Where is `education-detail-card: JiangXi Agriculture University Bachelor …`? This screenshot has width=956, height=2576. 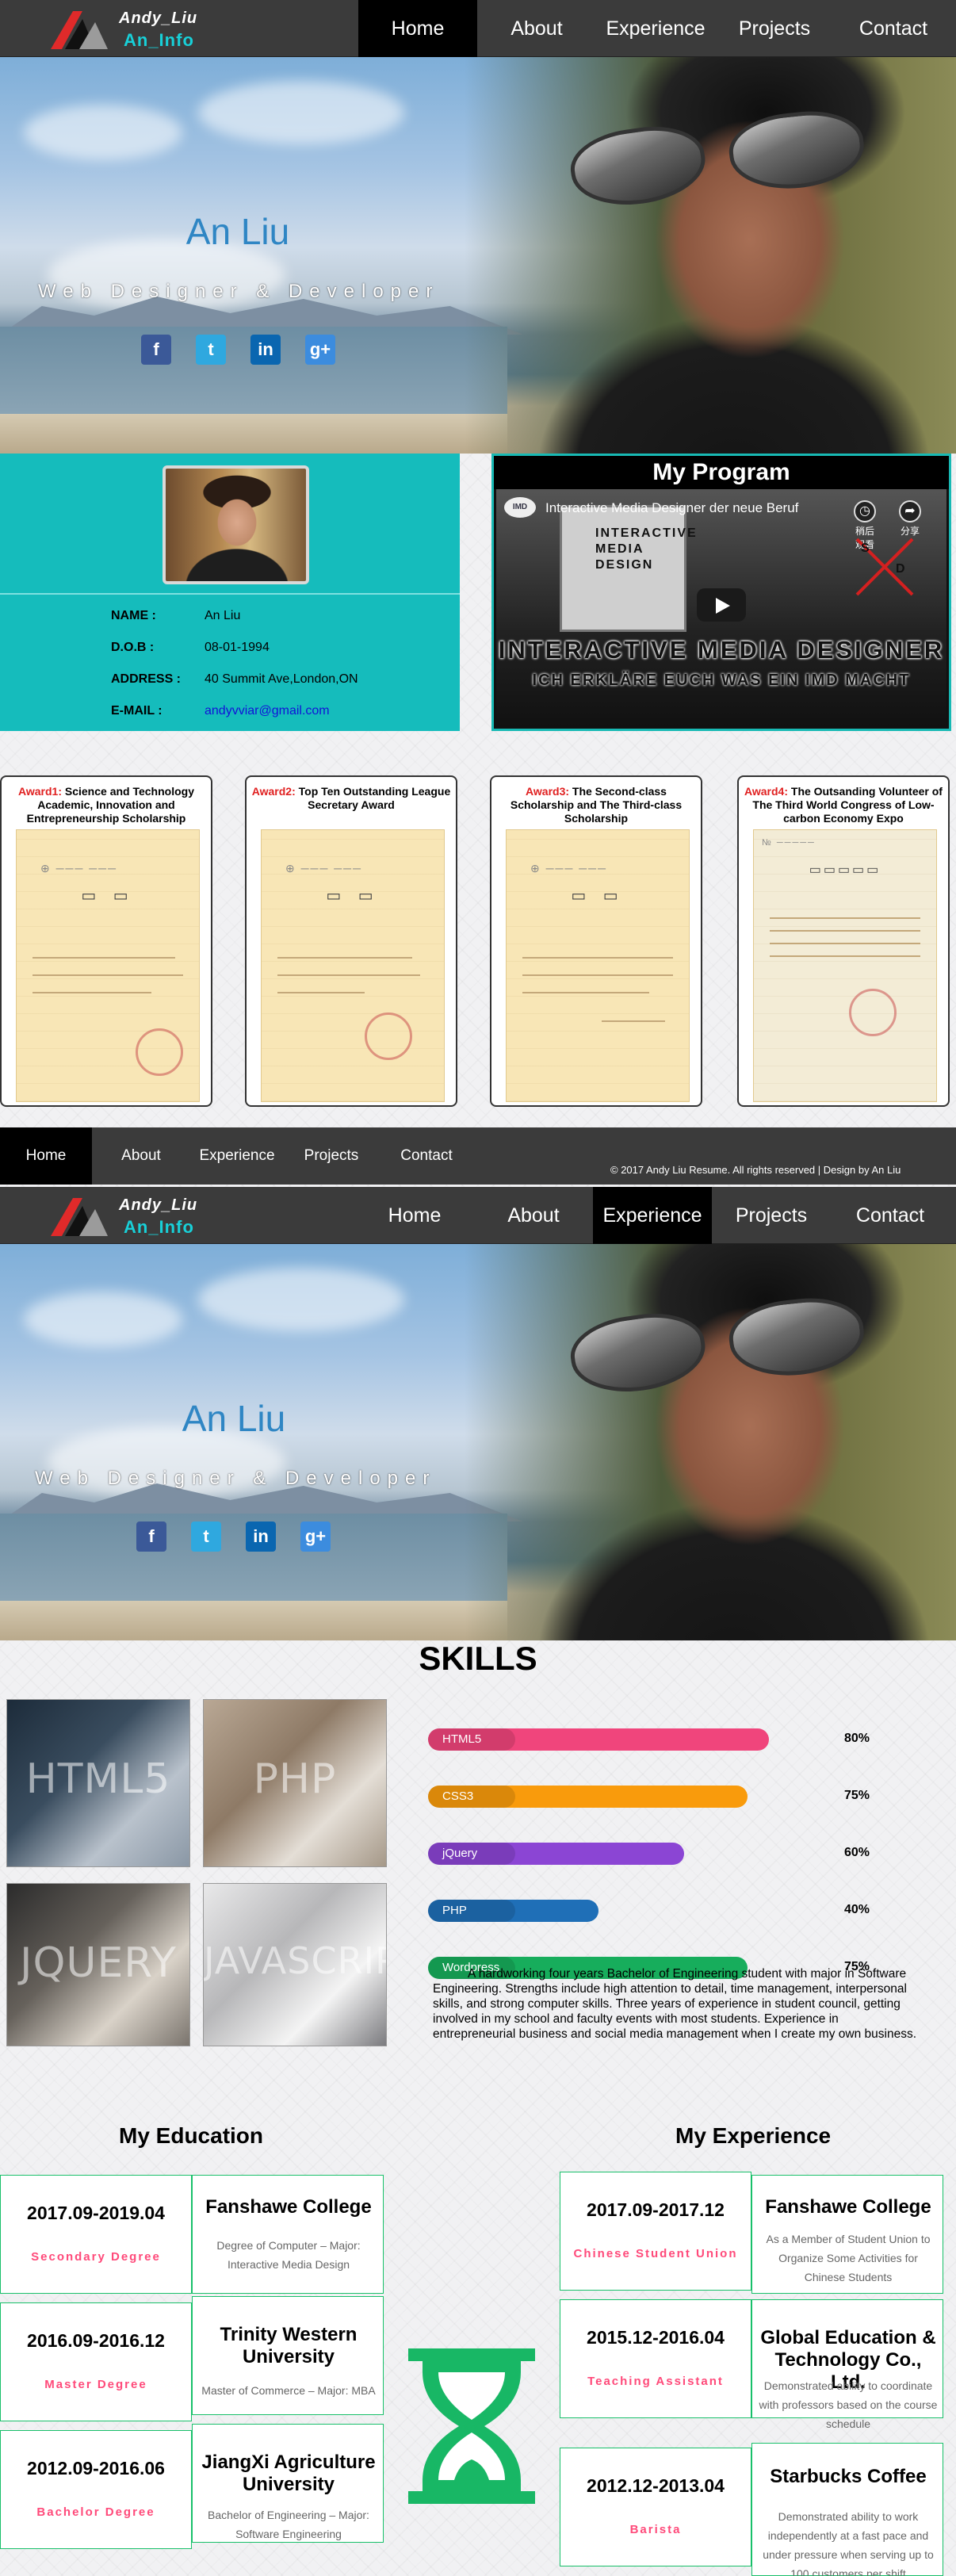 education-detail-card: JiangXi Agriculture University Bachelor … is located at coordinates (288, 2483).